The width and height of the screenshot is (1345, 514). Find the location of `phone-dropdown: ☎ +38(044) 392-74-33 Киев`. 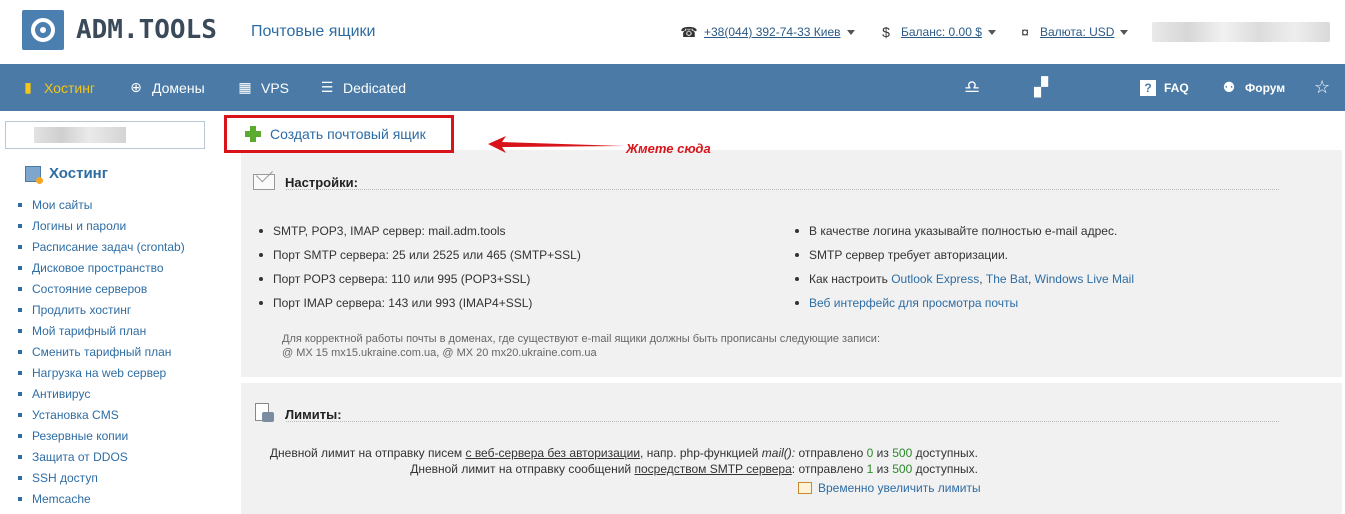

phone-dropdown: ☎ +38(044) 392-74-33 Киев is located at coordinates (767, 32).